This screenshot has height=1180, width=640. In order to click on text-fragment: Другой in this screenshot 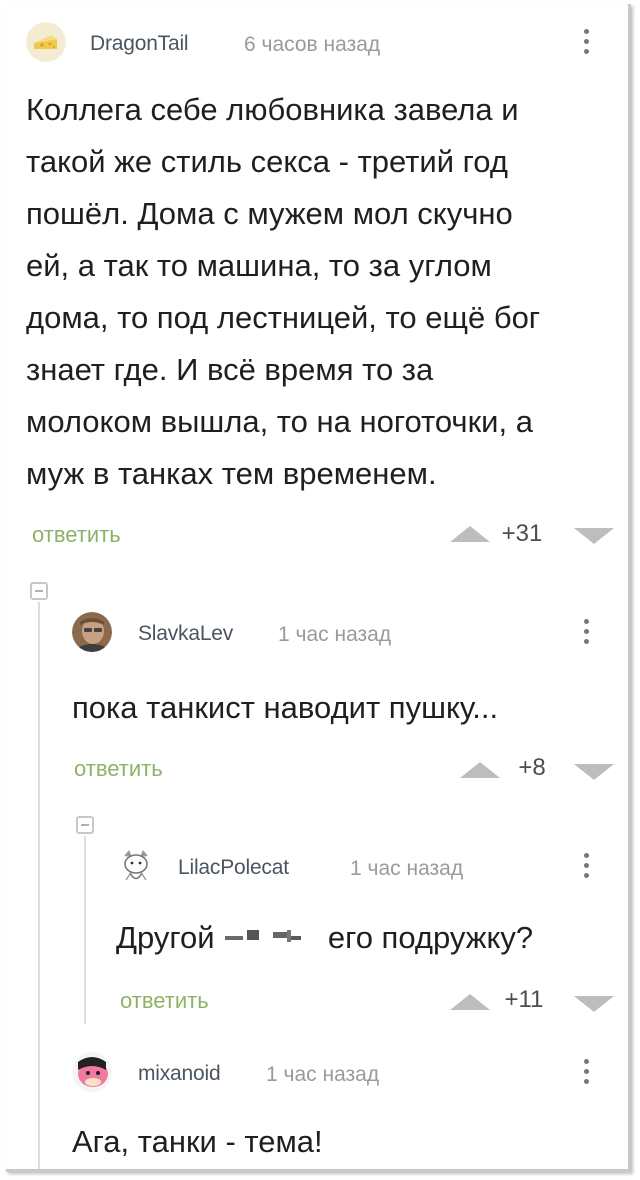, I will do `click(165, 937)`.